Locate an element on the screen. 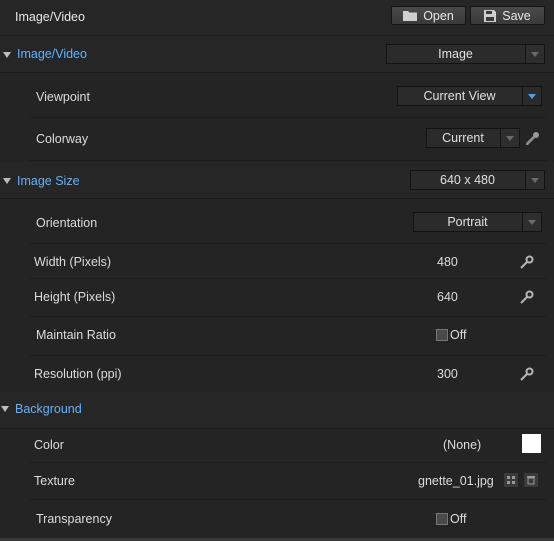 This screenshot has width=554, height=541. open-button: Open is located at coordinates (428, 15).